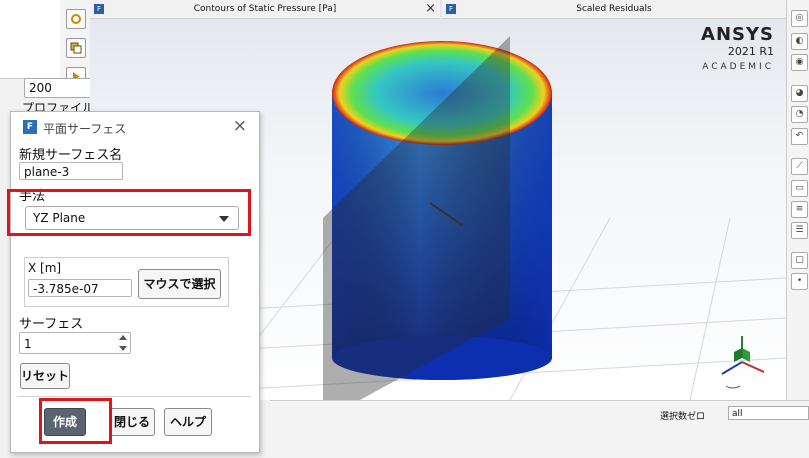 Image resolution: width=809 pixels, height=458 pixels. Describe the element at coordinates (738, 67) in the screenshot. I see `logo-edition: ACADEMIC` at that location.